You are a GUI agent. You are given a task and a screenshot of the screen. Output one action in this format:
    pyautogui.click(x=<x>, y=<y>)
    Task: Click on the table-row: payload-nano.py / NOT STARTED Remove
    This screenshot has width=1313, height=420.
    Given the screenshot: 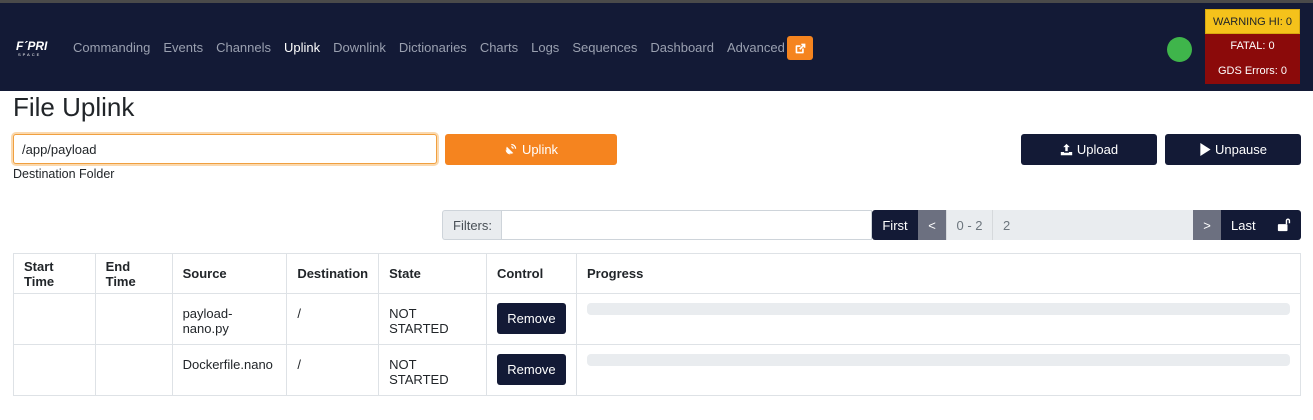 What is the action you would take?
    pyautogui.click(x=657, y=319)
    